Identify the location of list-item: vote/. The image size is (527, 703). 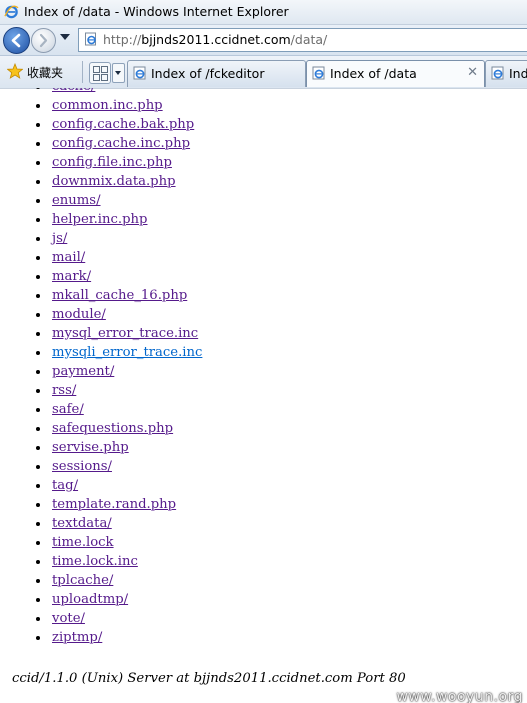
(101, 618).